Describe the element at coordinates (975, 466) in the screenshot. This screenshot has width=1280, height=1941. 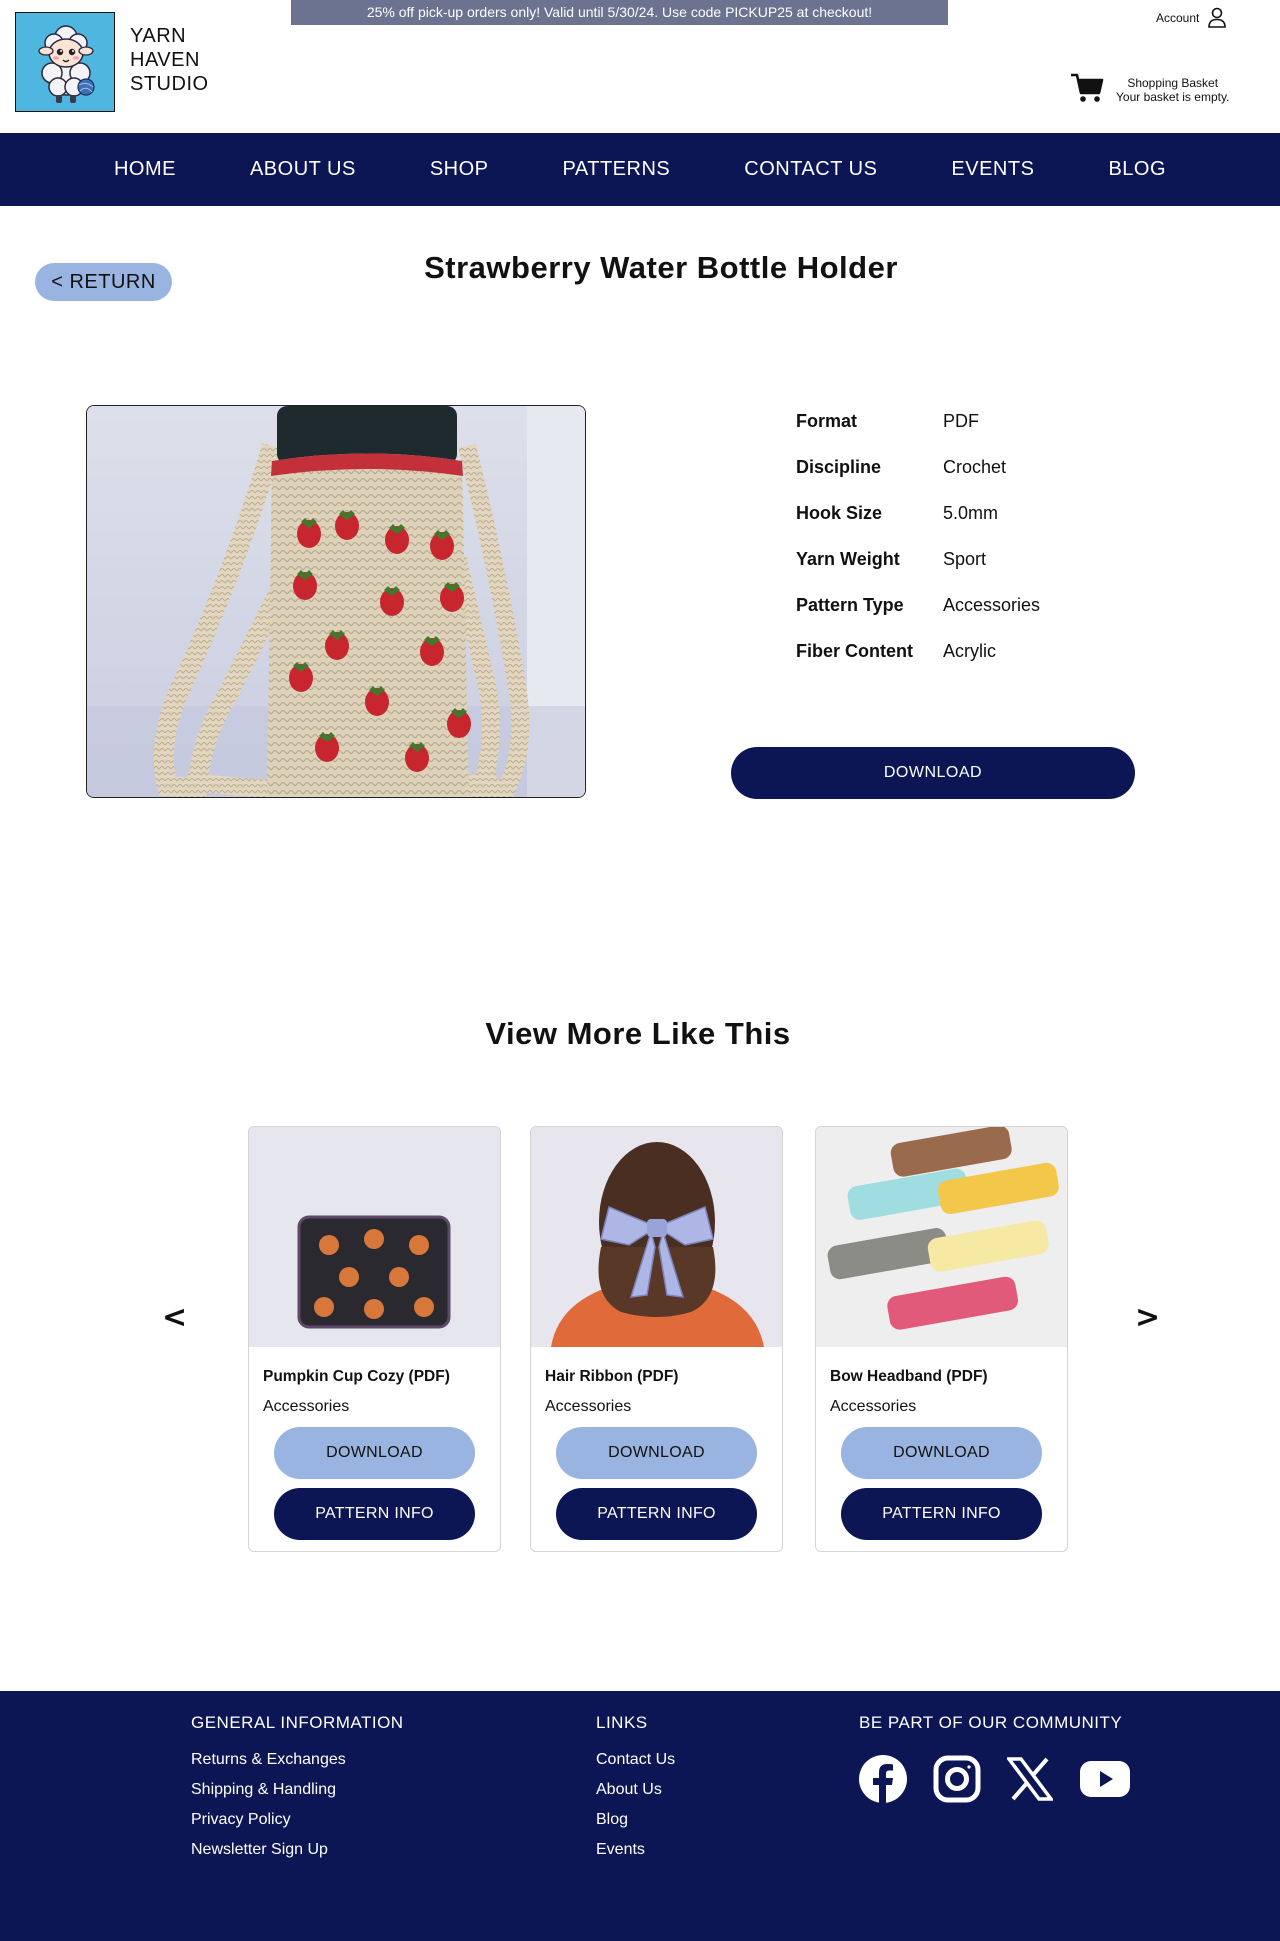
I see `spec-value: Crochet` at that location.